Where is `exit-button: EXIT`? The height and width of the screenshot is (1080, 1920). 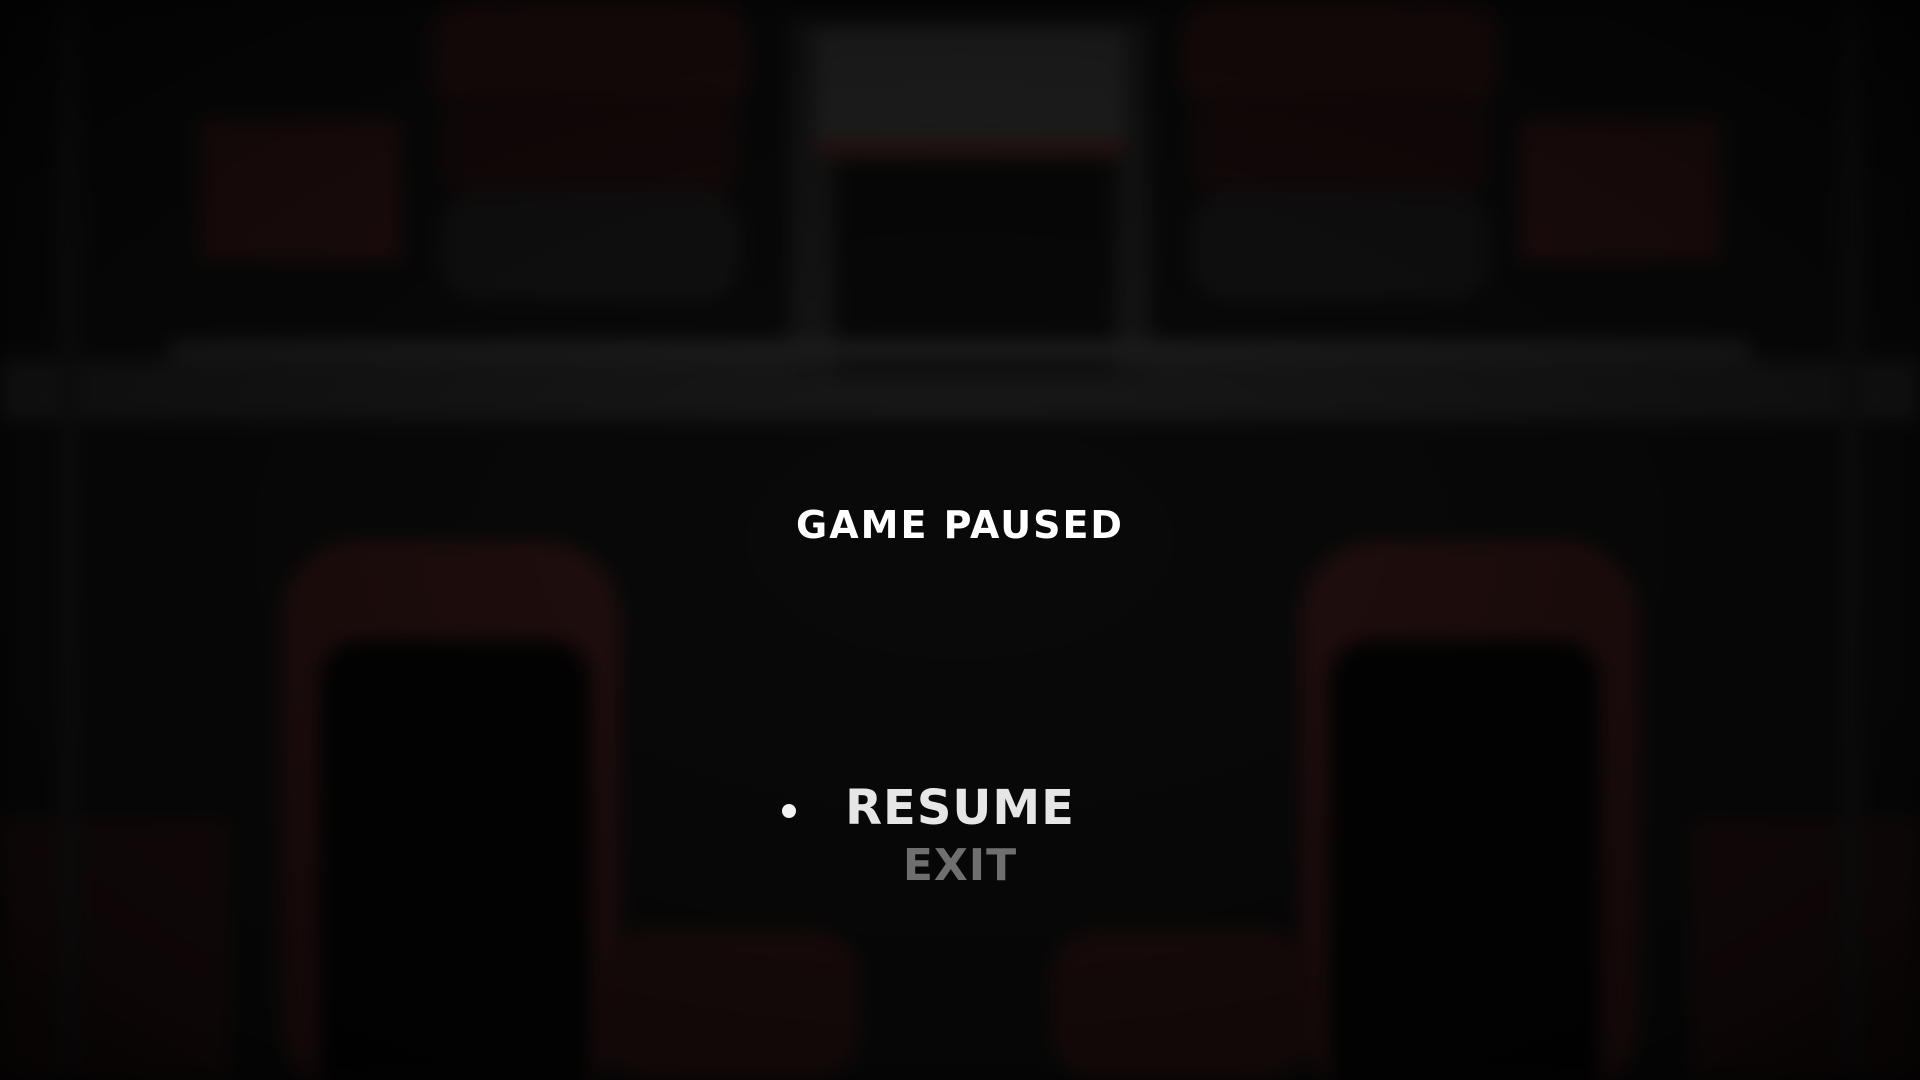
exit-button: EXIT is located at coordinates (960, 865).